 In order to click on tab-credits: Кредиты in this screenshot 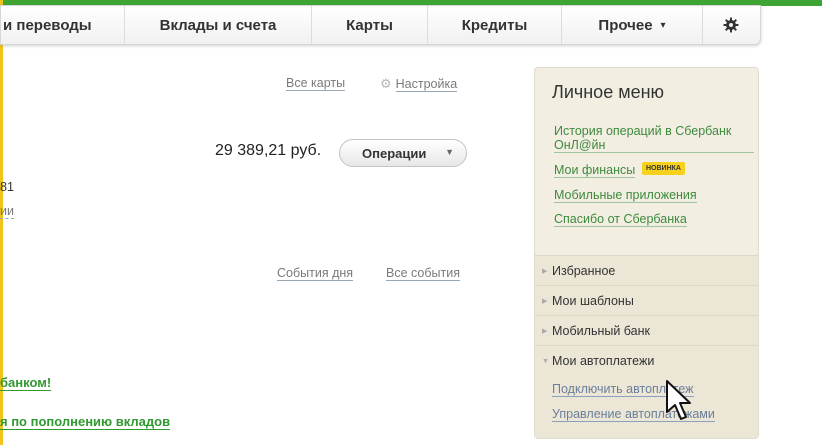, I will do `click(494, 25)`.